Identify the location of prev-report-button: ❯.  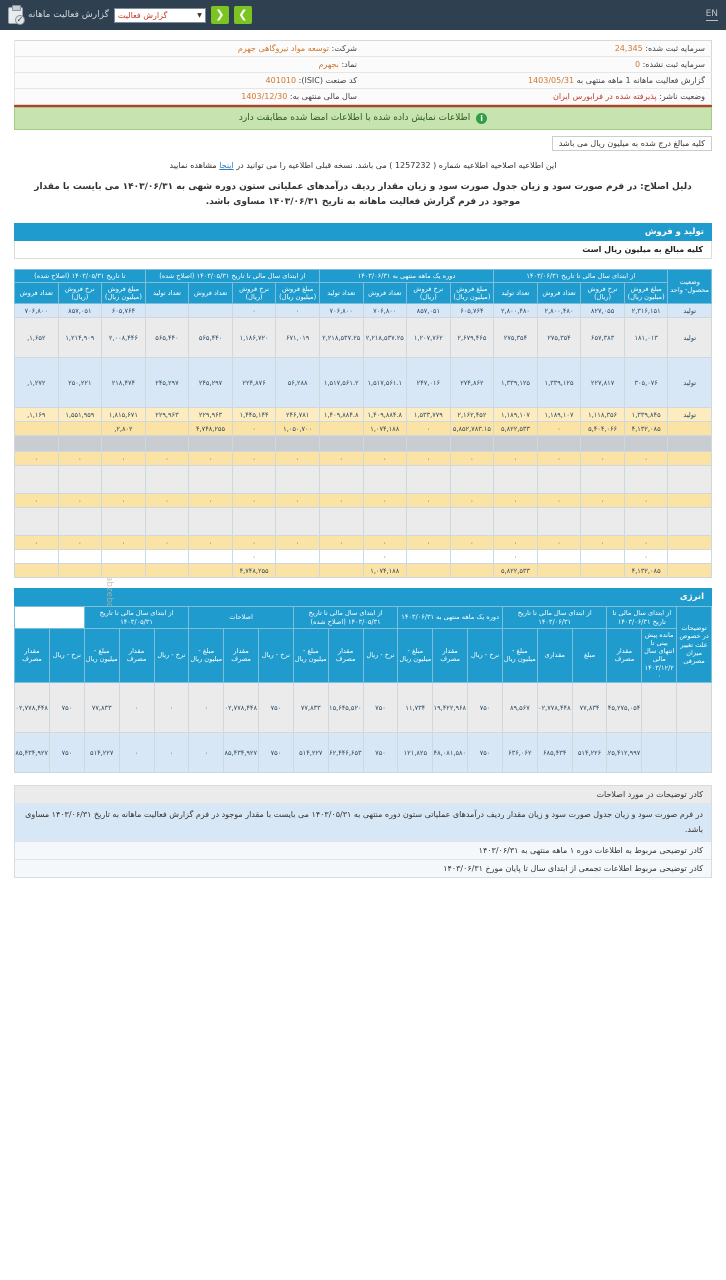
(242, 15).